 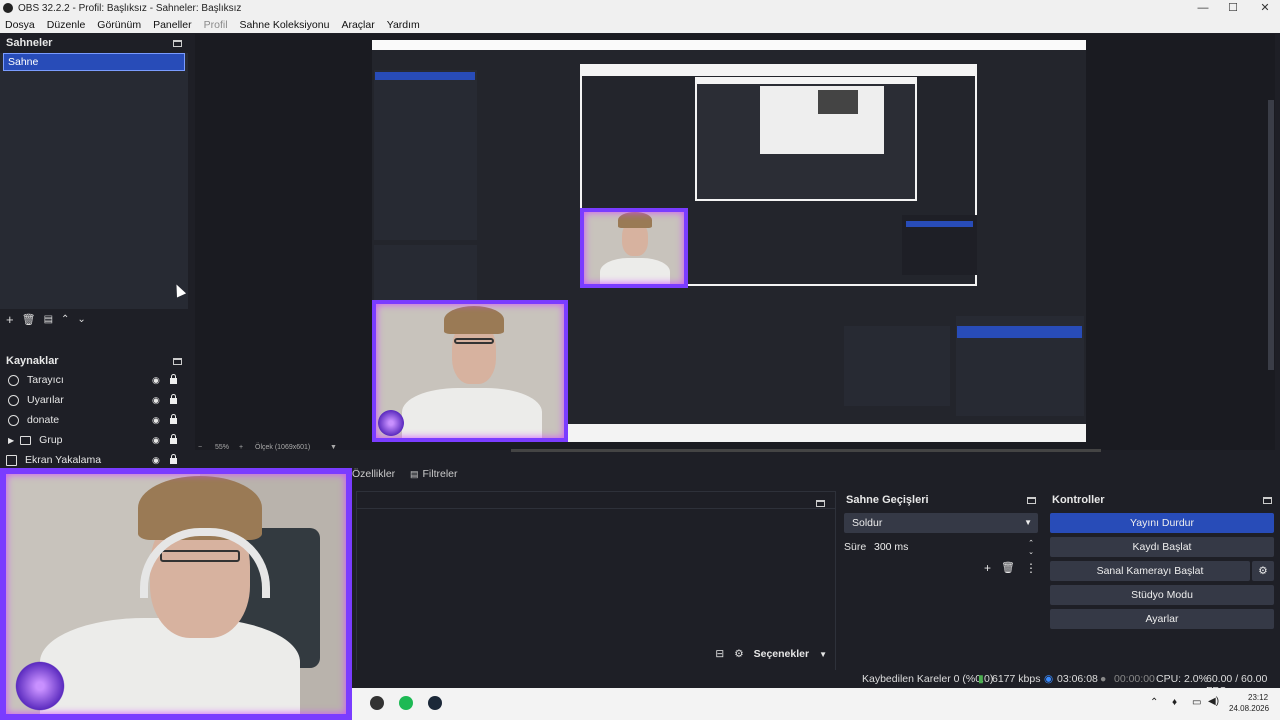 What do you see at coordinates (20, 25) in the screenshot?
I see `menu-file: Dosya` at bounding box center [20, 25].